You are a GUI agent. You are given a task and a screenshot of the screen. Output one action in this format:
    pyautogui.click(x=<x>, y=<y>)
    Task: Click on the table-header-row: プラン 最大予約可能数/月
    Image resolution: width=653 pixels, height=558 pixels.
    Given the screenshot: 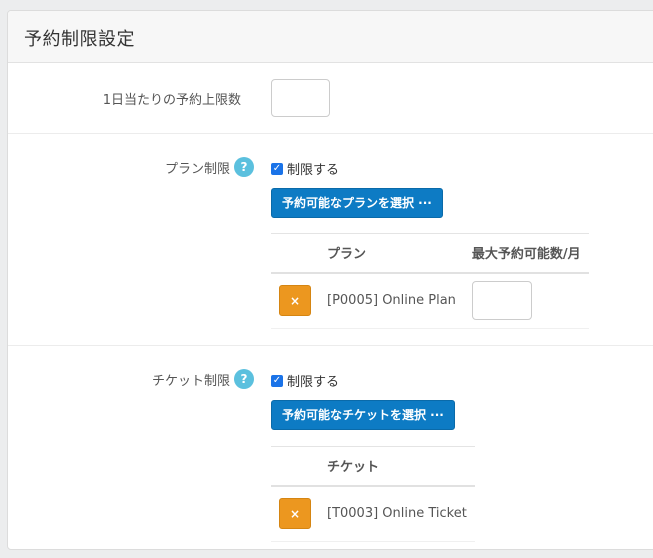 What is the action you would take?
    pyautogui.click(x=430, y=253)
    